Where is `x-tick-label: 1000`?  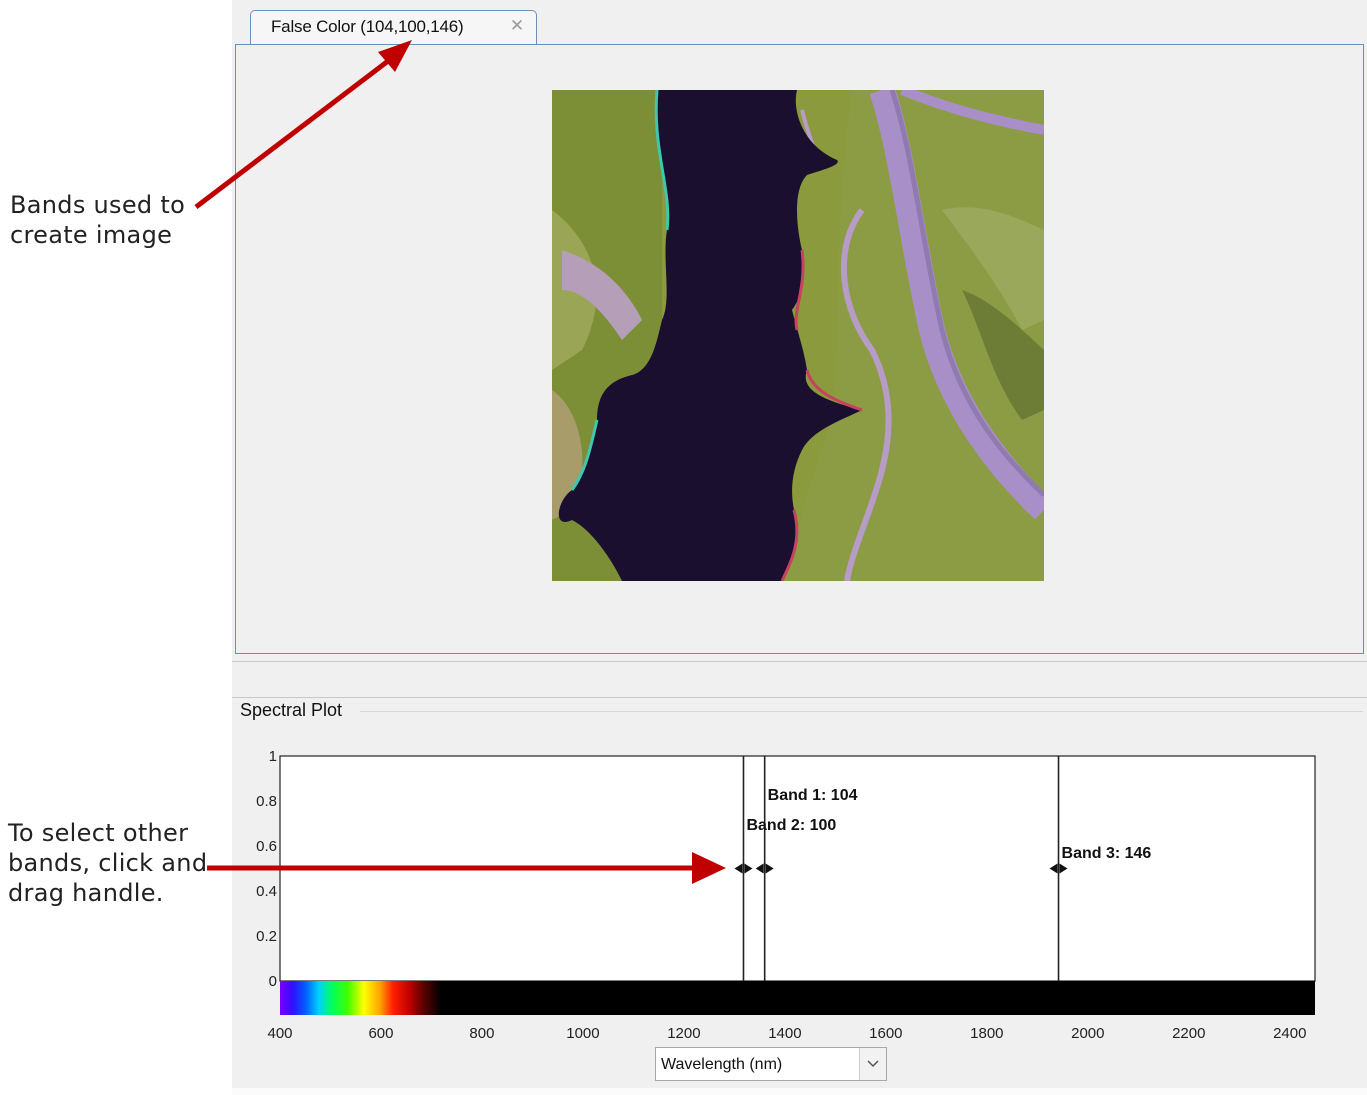
x-tick-label: 1000 is located at coordinates (582, 1033).